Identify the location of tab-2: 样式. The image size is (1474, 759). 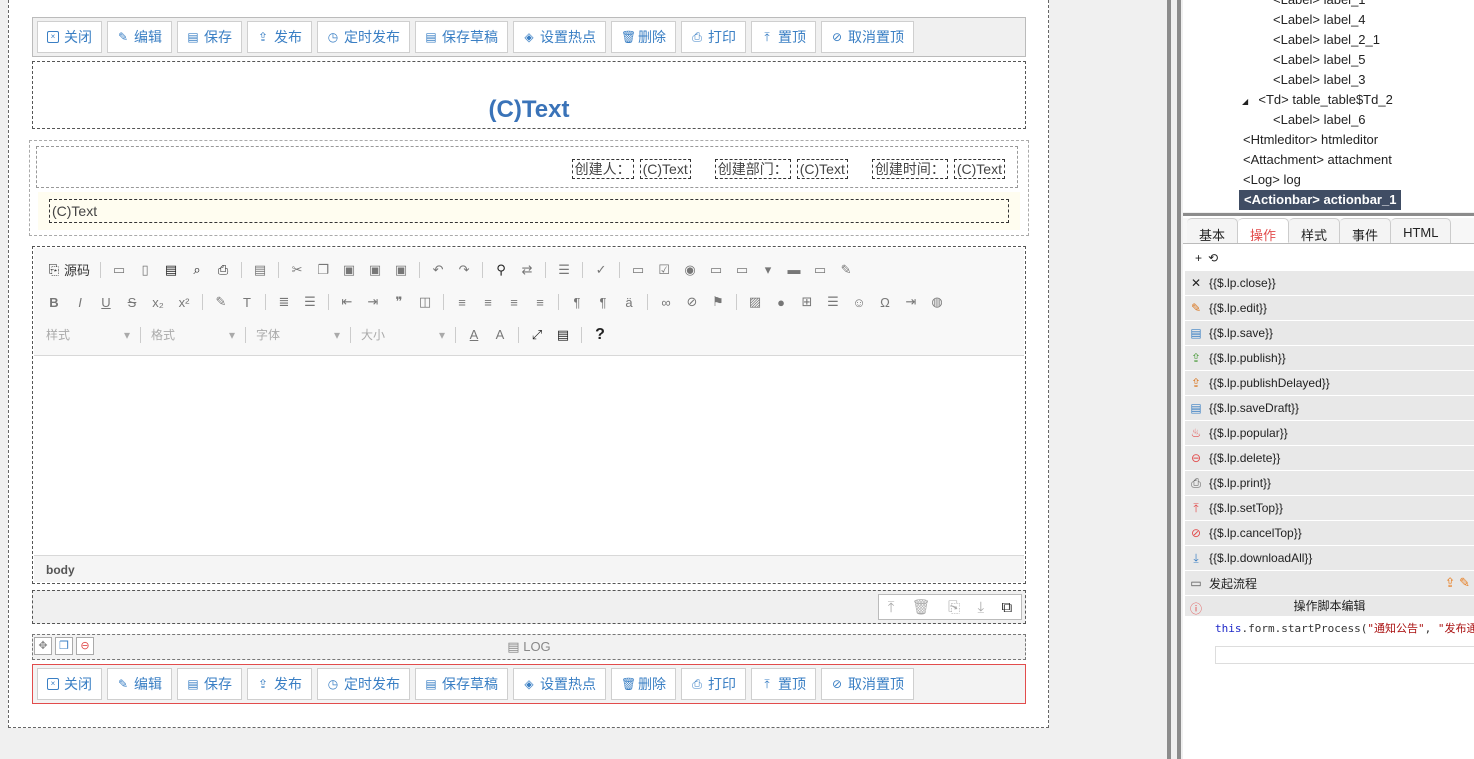
(1315, 230).